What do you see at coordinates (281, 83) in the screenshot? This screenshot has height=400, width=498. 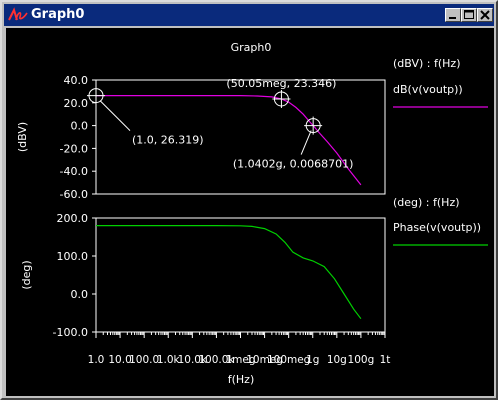 I see `annotation-label: (50.05meg, 23.346)` at bounding box center [281, 83].